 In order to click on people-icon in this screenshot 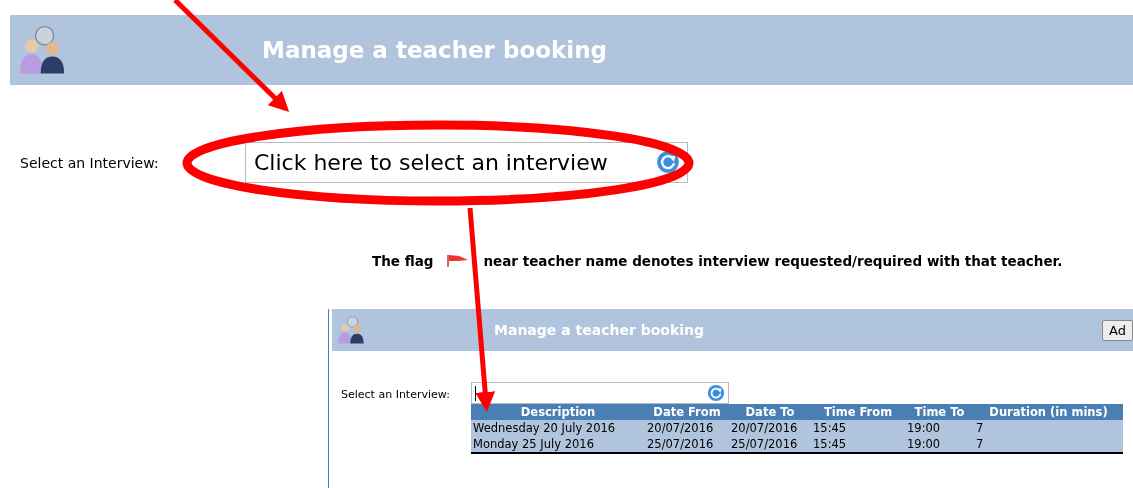, I will do `click(351, 330)`.